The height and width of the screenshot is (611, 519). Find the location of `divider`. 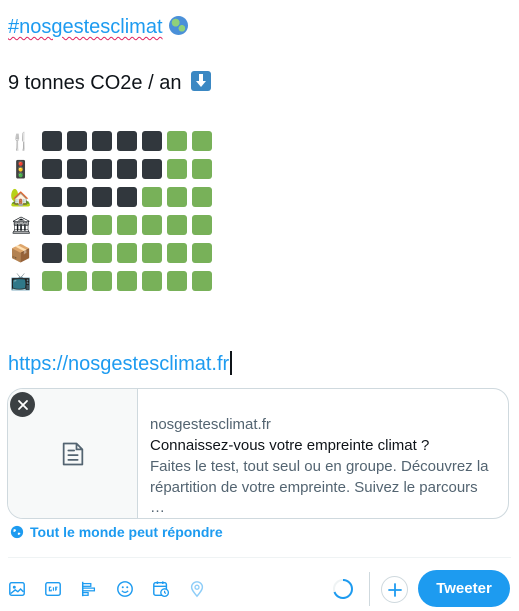

divider is located at coordinates (259, 557).